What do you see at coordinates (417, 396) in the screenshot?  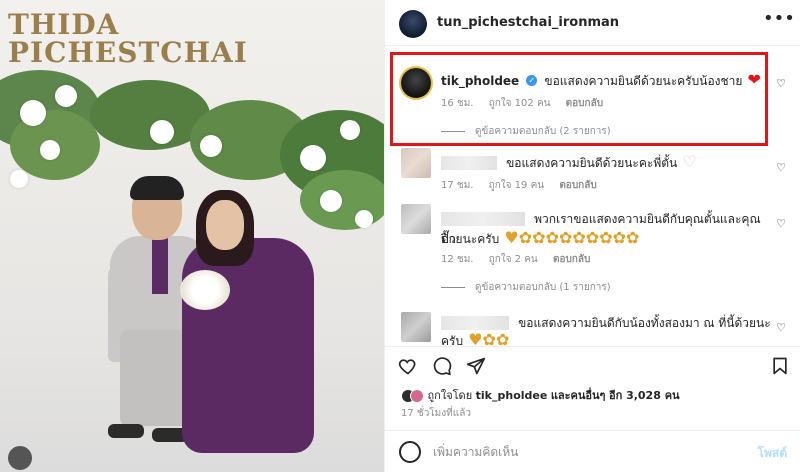 I see `liker-avatar` at bounding box center [417, 396].